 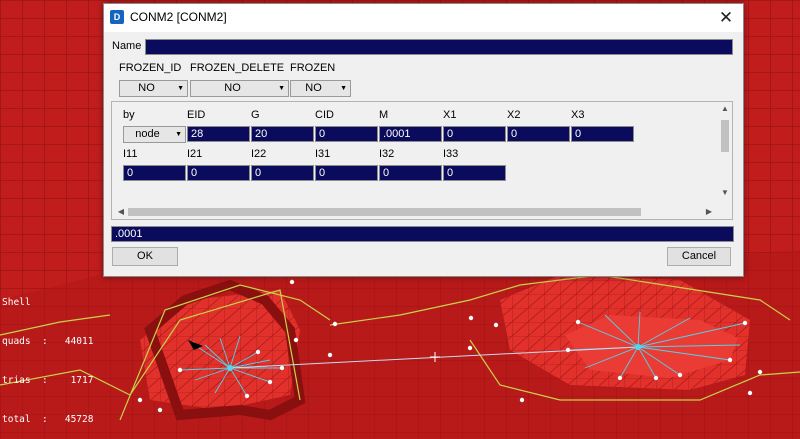 What do you see at coordinates (323, 154) in the screenshot?
I see `header-i31: I31` at bounding box center [323, 154].